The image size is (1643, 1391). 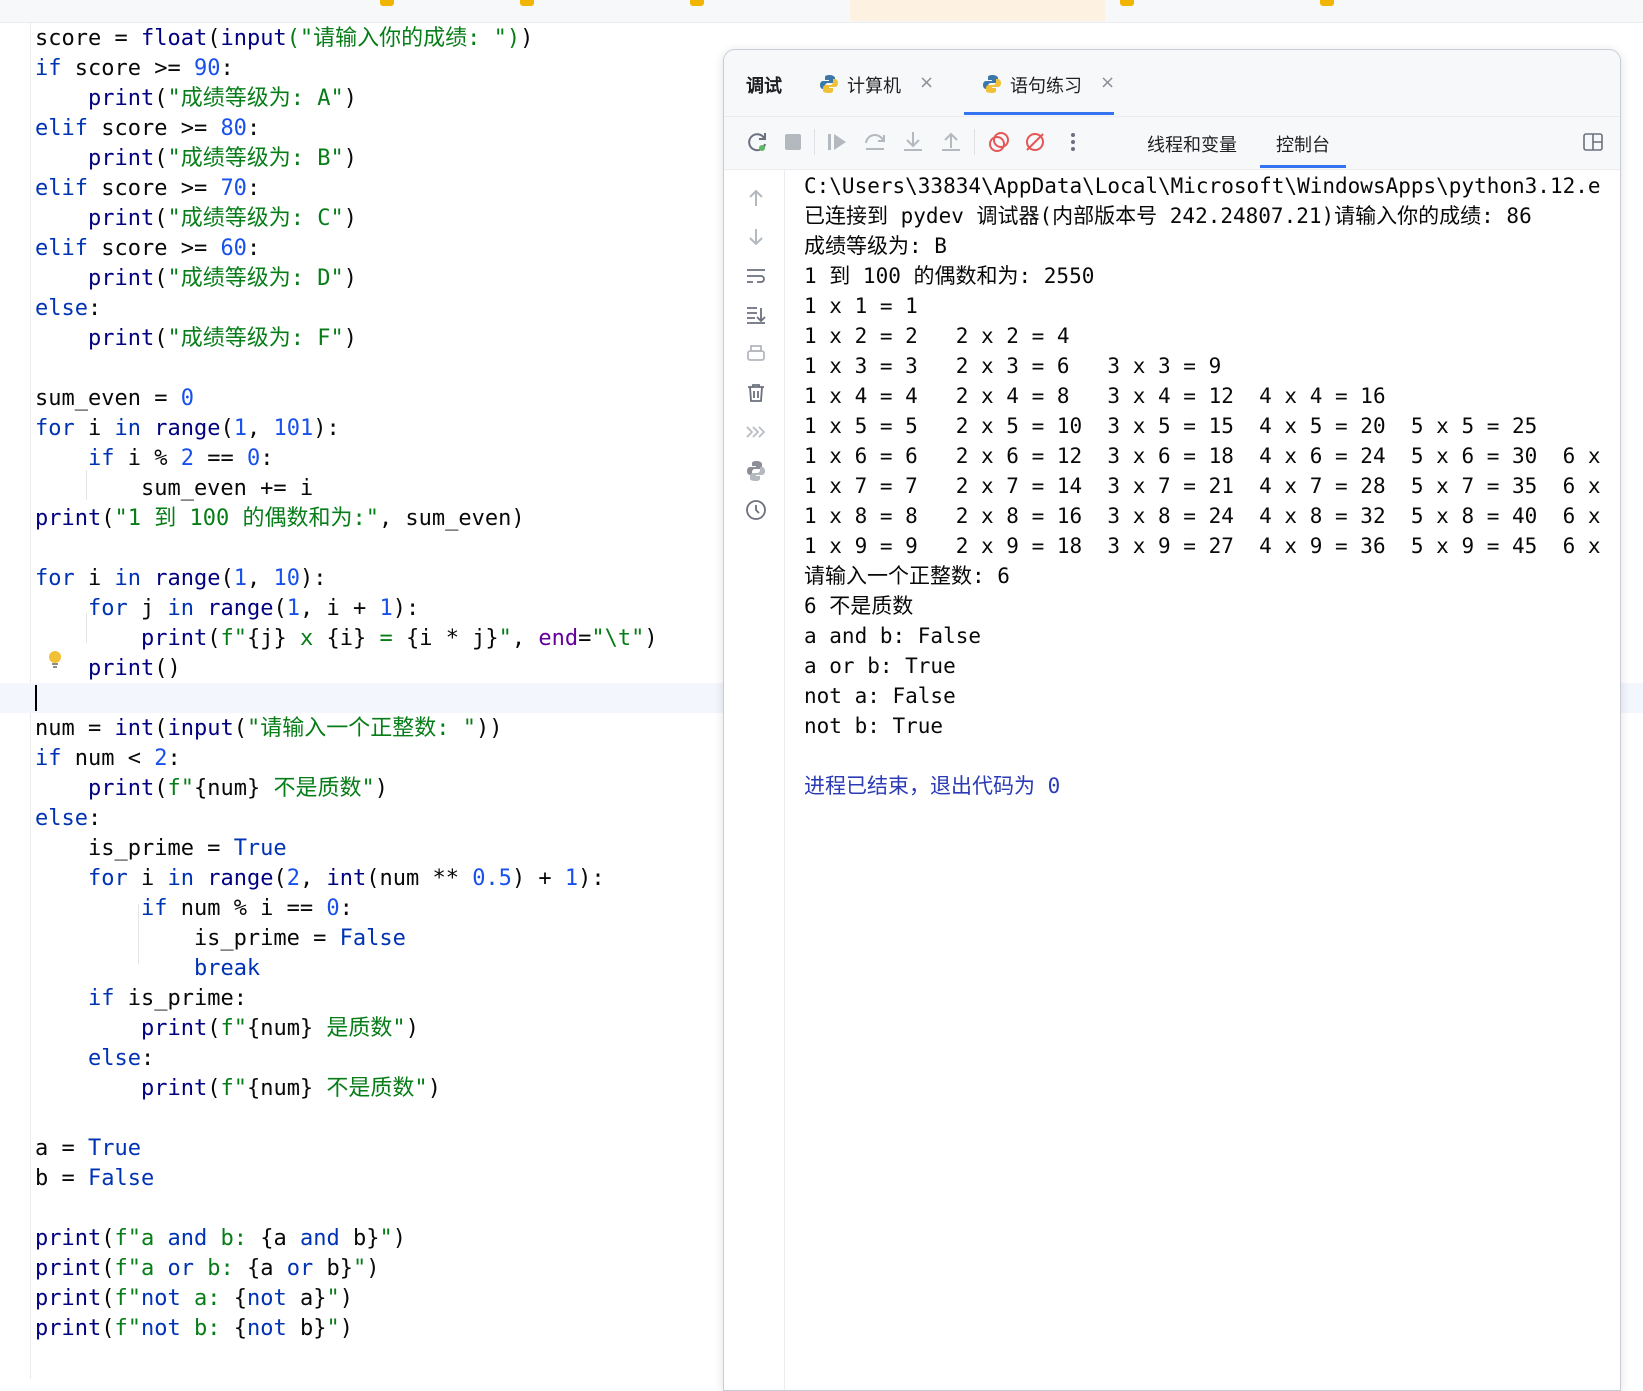 I want to click on code-token: else, so click(x=61, y=818).